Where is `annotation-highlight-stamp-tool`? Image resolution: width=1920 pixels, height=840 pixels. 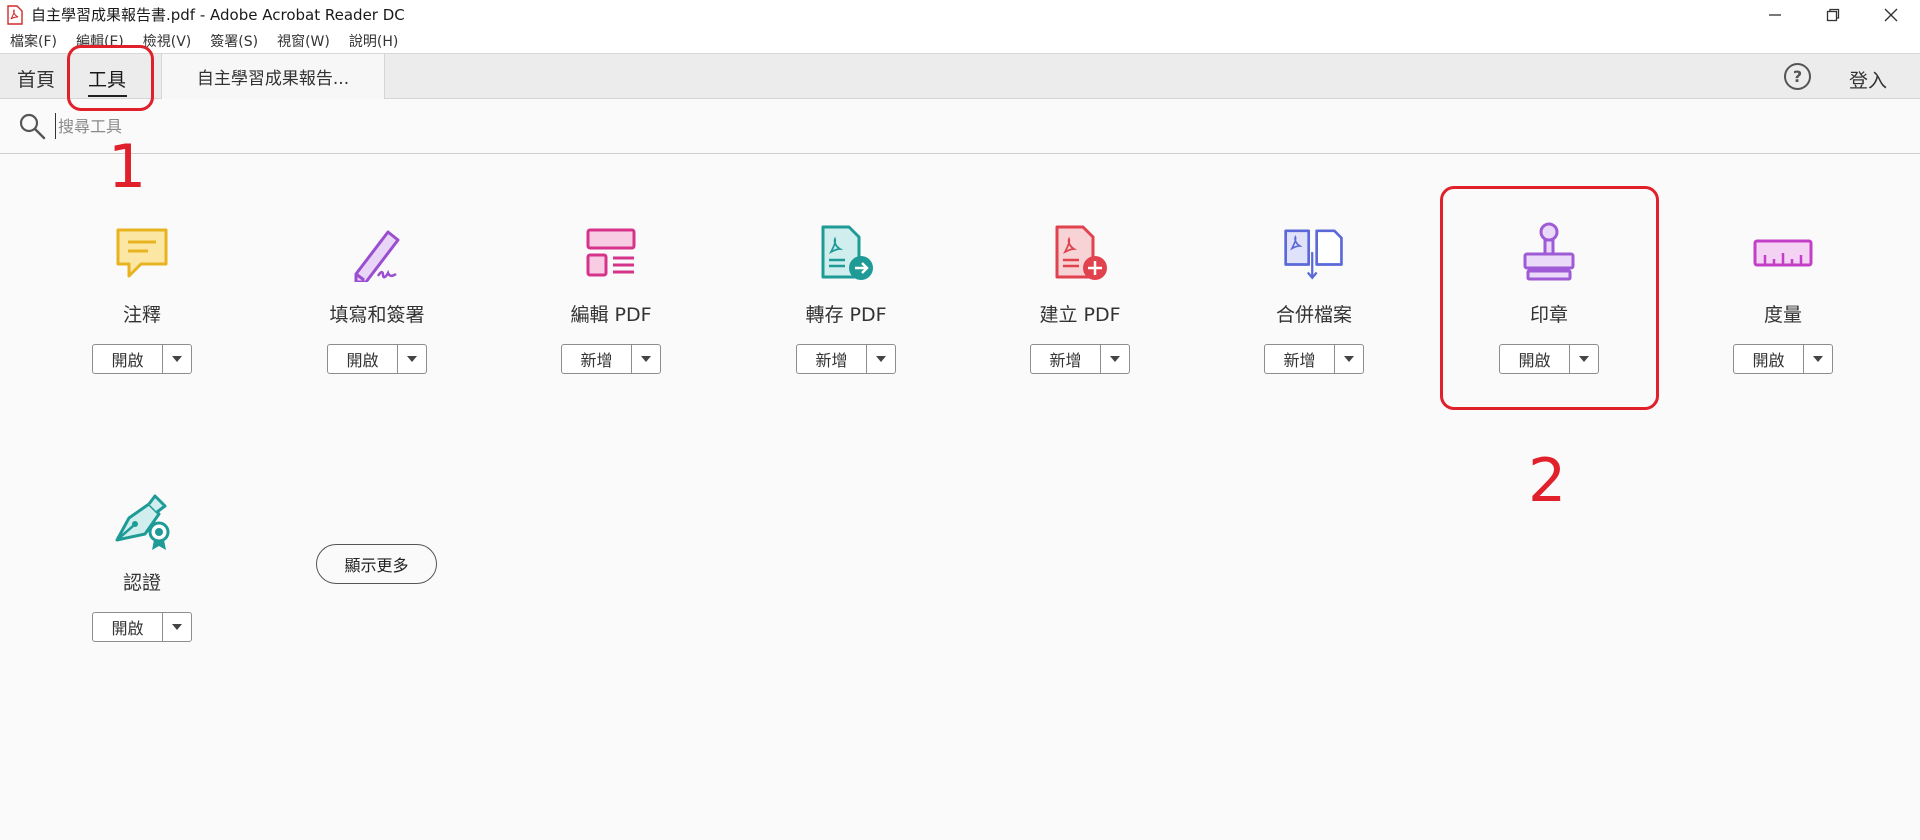
annotation-highlight-stamp-tool is located at coordinates (1549, 298).